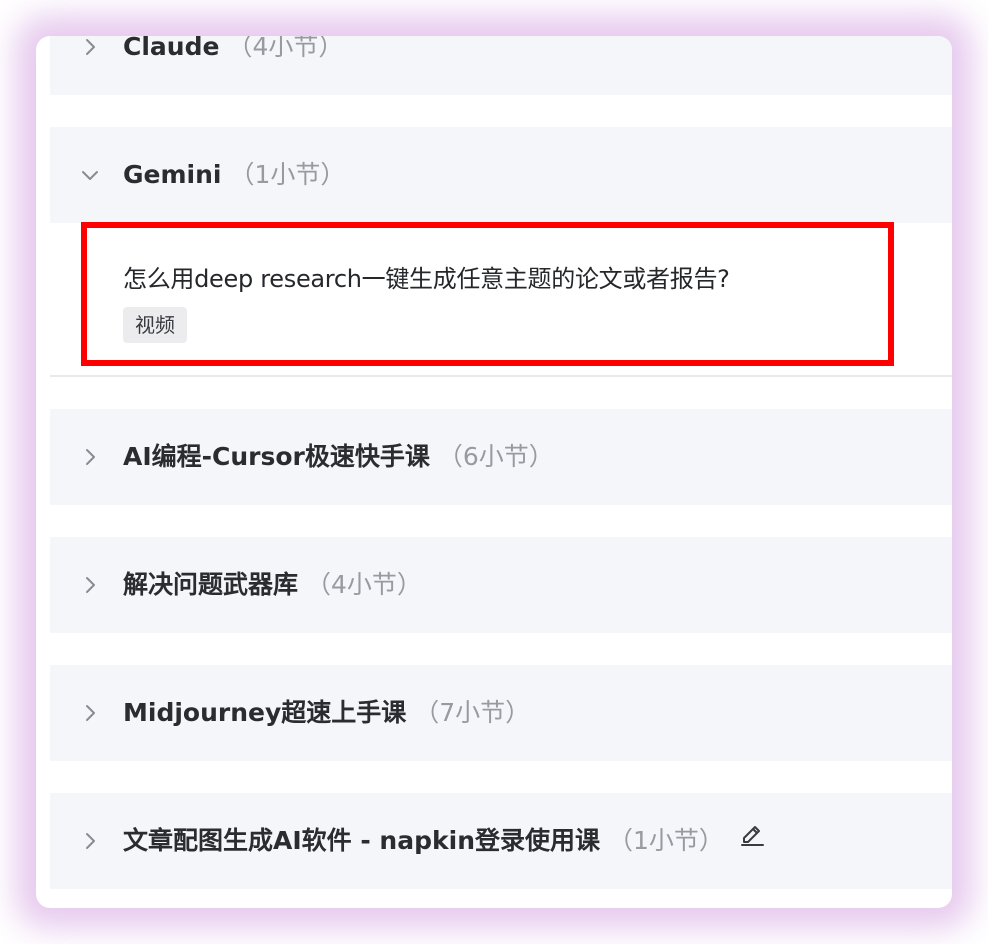 The width and height of the screenshot is (988, 944). What do you see at coordinates (327, 712) in the screenshot?
I see `section-title: Midjourney超速上手课 （7小节）` at bounding box center [327, 712].